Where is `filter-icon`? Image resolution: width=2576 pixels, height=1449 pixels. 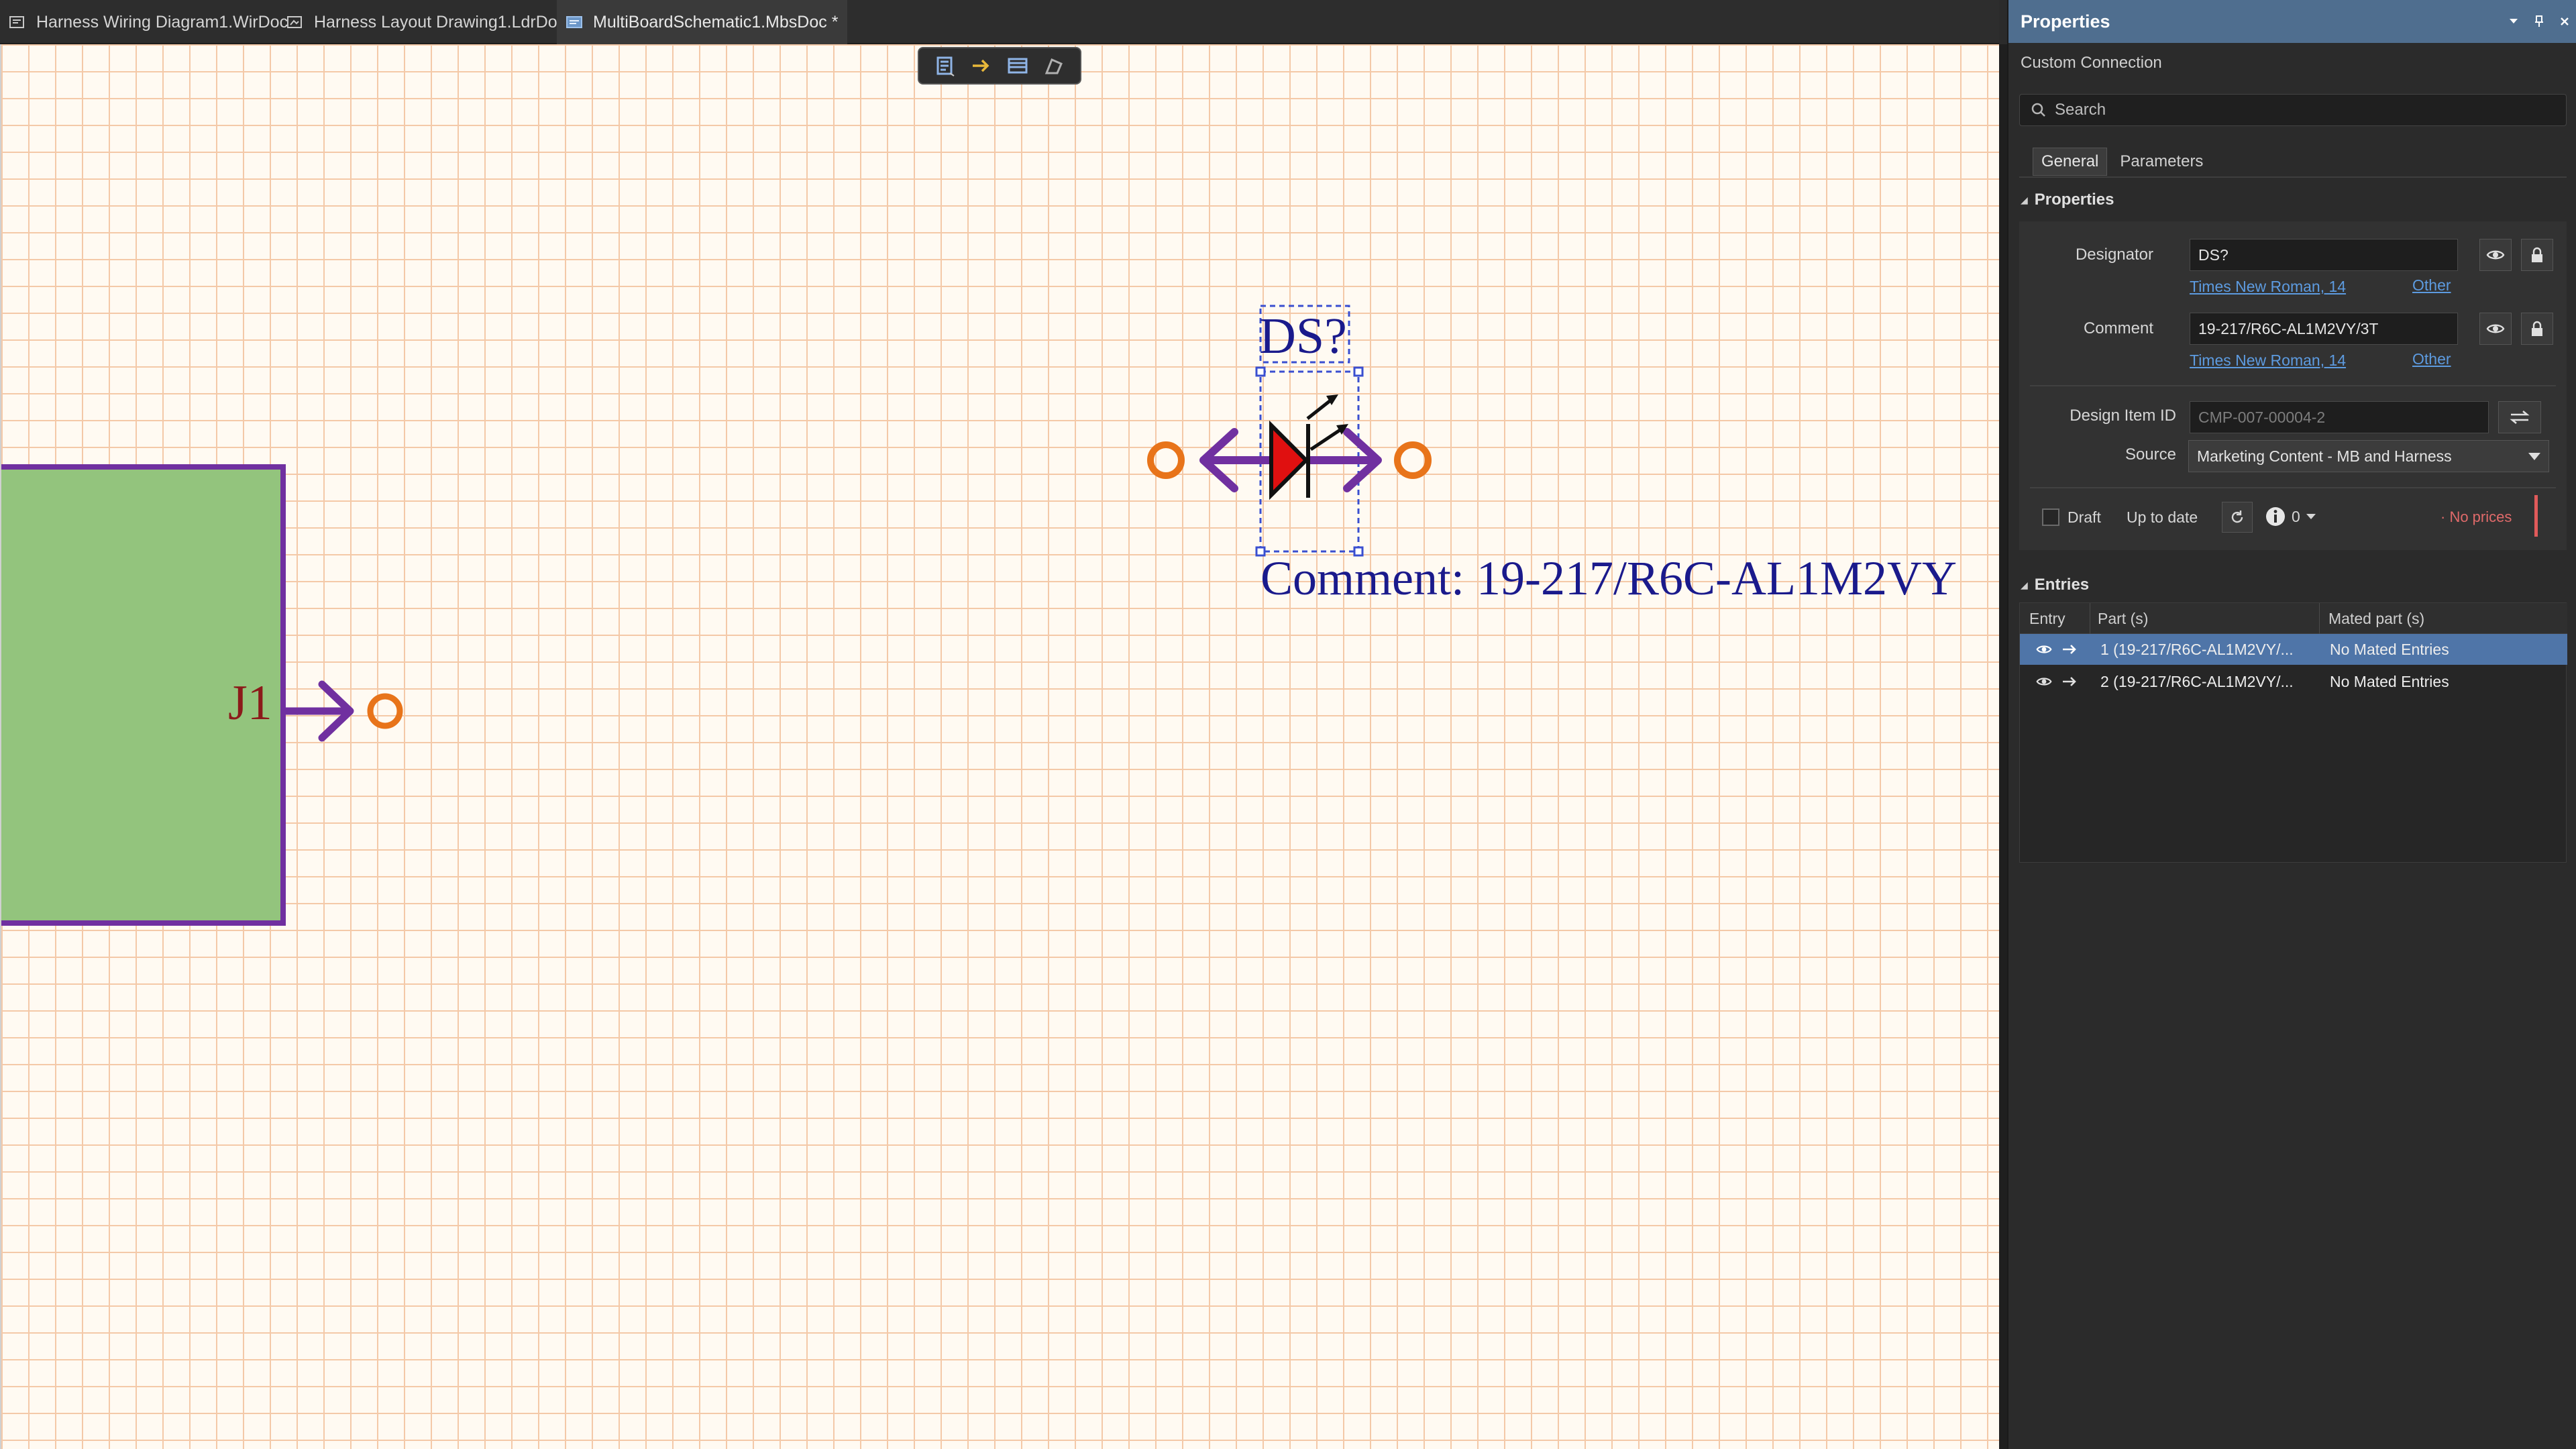
filter-icon is located at coordinates (945, 66).